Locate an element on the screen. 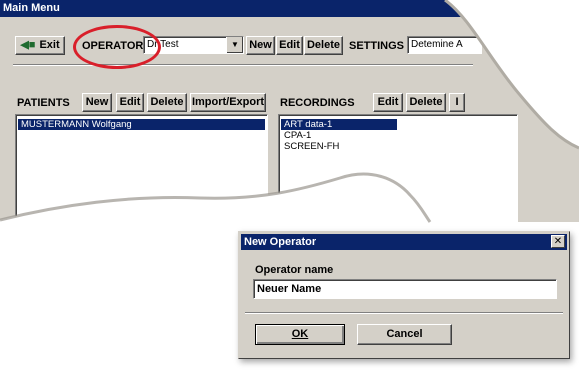 Image resolution: width=579 pixels, height=372 pixels. main-menu-title: Main Menu is located at coordinates (289, 8).